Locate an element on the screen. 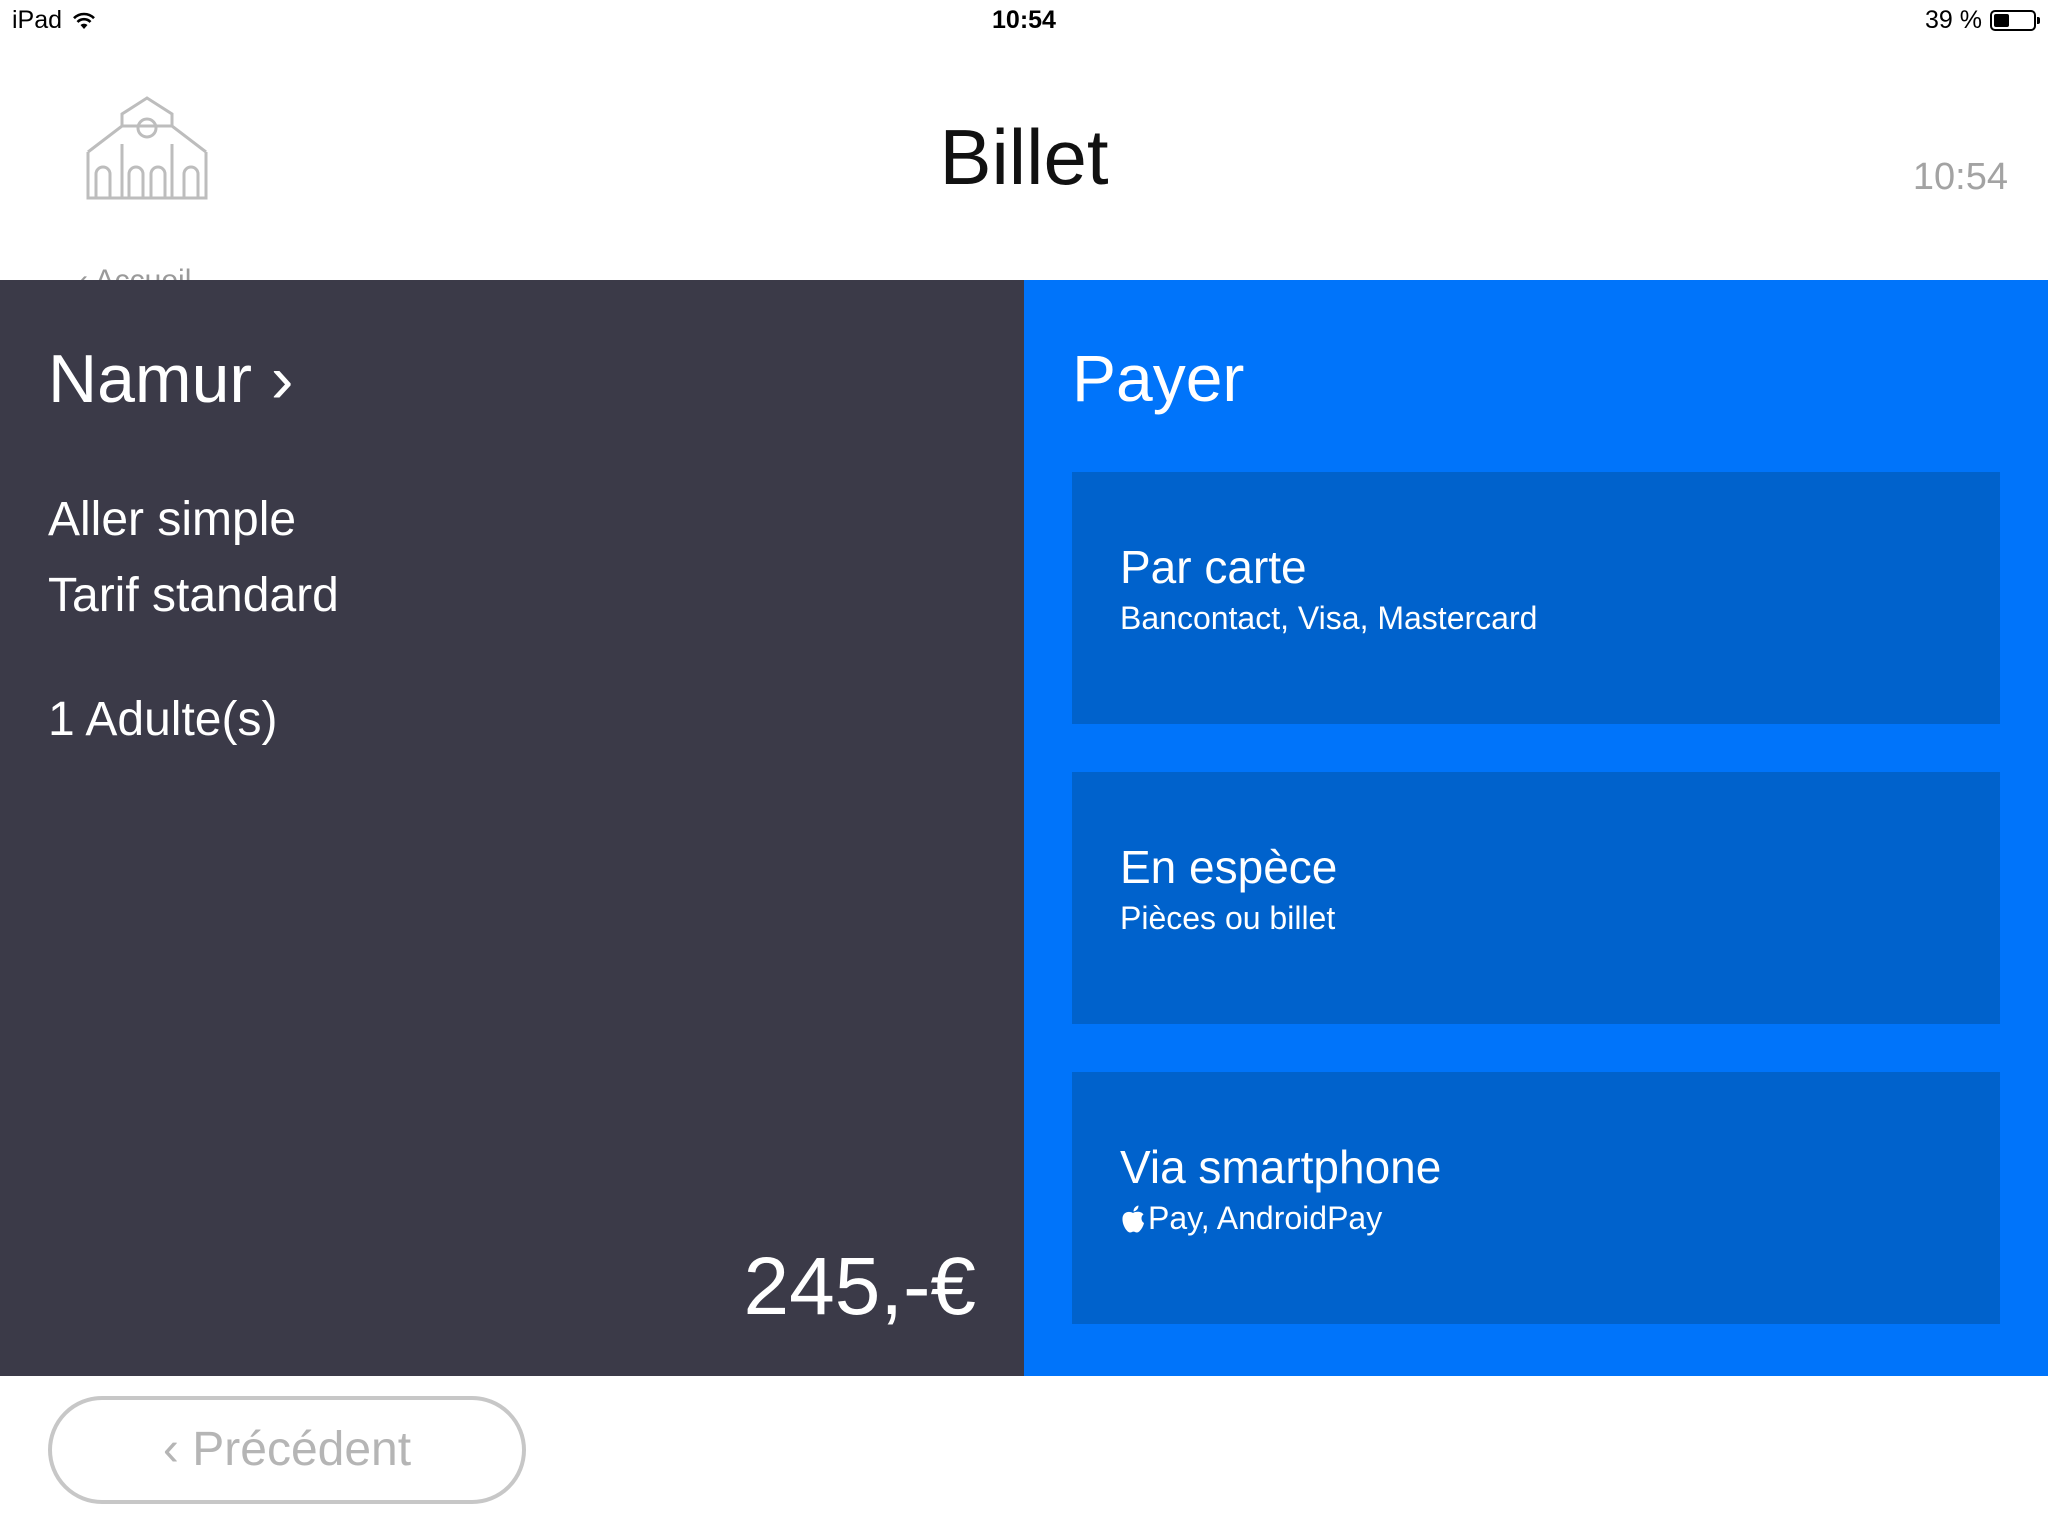  option-subtitle-text: Bancontact, Visa, Mastercard is located at coordinates (1329, 618).